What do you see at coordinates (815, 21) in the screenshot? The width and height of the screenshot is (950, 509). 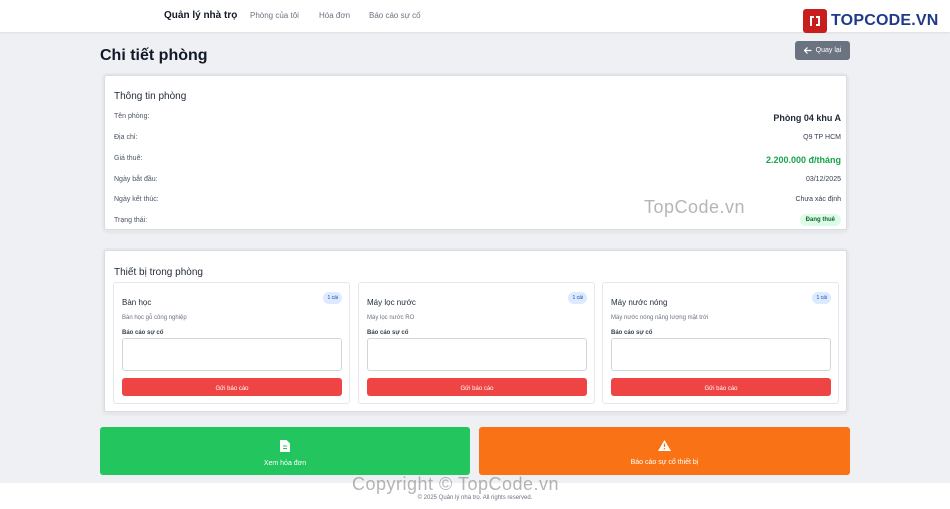 I see `topcode-logo-icon` at bounding box center [815, 21].